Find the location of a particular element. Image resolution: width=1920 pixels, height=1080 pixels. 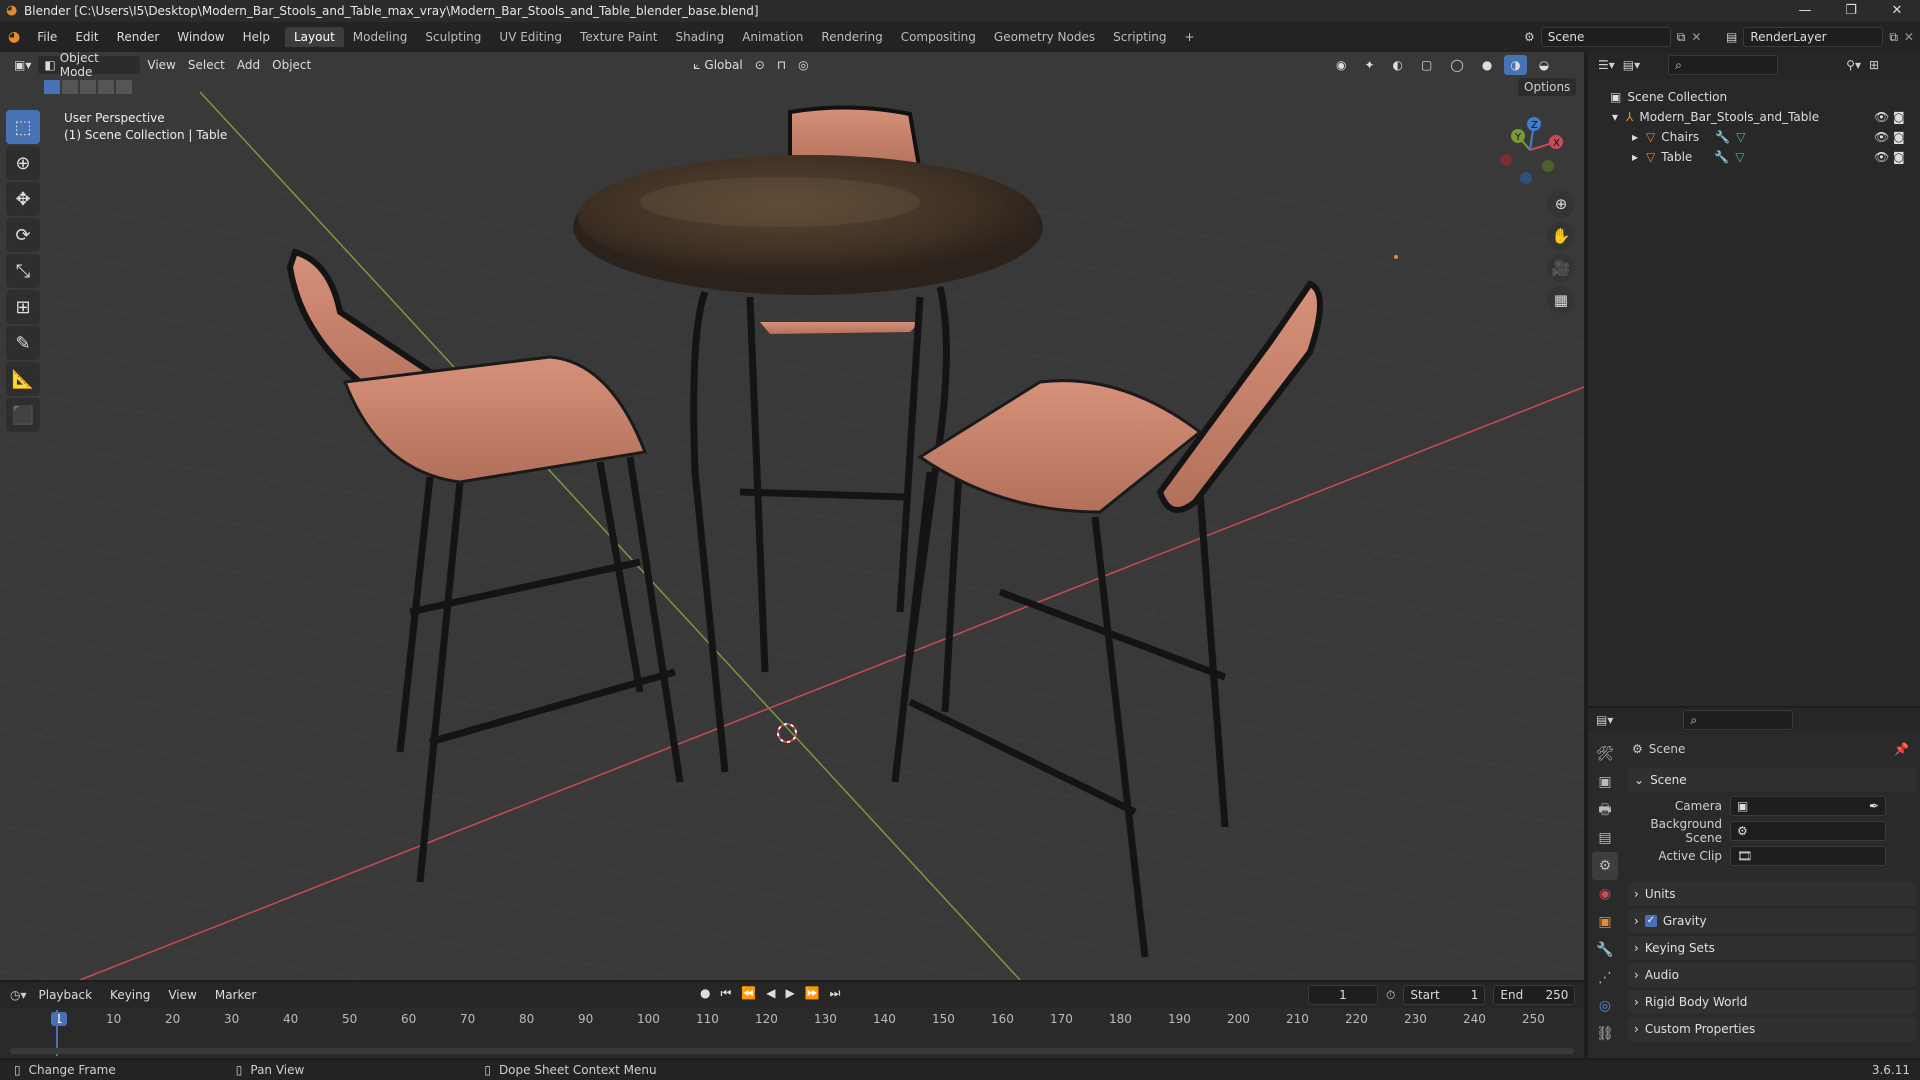

ortho-grid-icon: ▦ is located at coordinates (1561, 300).